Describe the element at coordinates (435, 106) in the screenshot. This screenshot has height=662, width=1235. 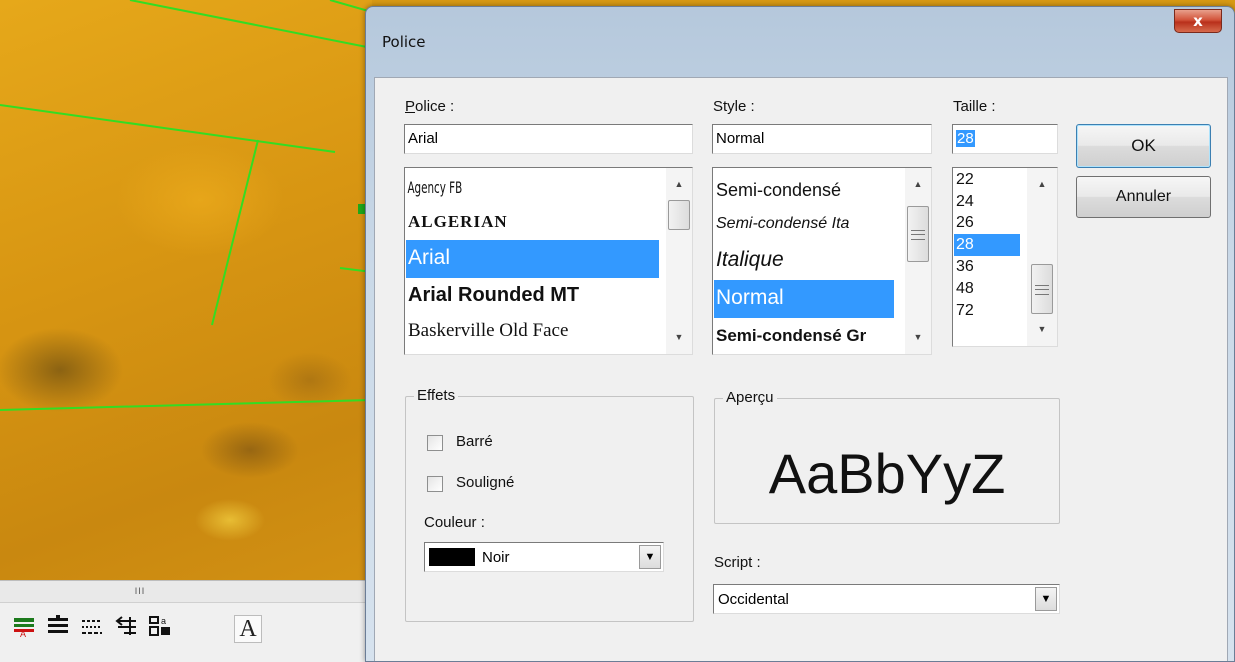
I see `font-label-text: olice :` at that location.